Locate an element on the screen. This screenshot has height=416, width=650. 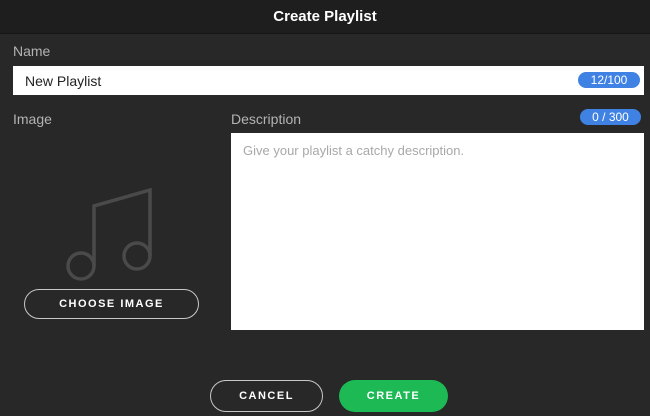
description-char-counter: 0 / 300 is located at coordinates (610, 117).